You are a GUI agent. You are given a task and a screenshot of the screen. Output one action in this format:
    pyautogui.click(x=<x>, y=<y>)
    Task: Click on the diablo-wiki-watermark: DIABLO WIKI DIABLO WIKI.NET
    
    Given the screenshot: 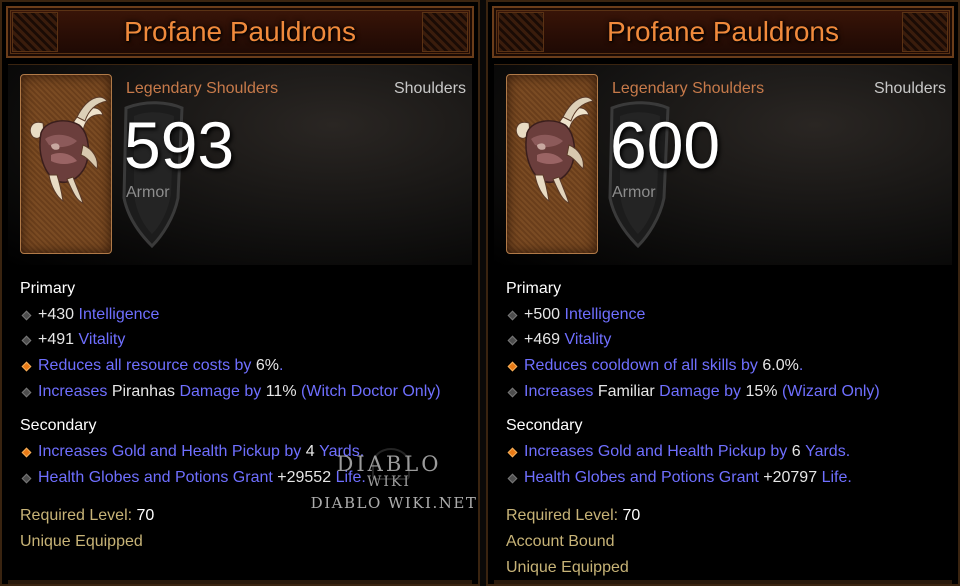 What is the action you would take?
    pyautogui.click(x=393, y=488)
    